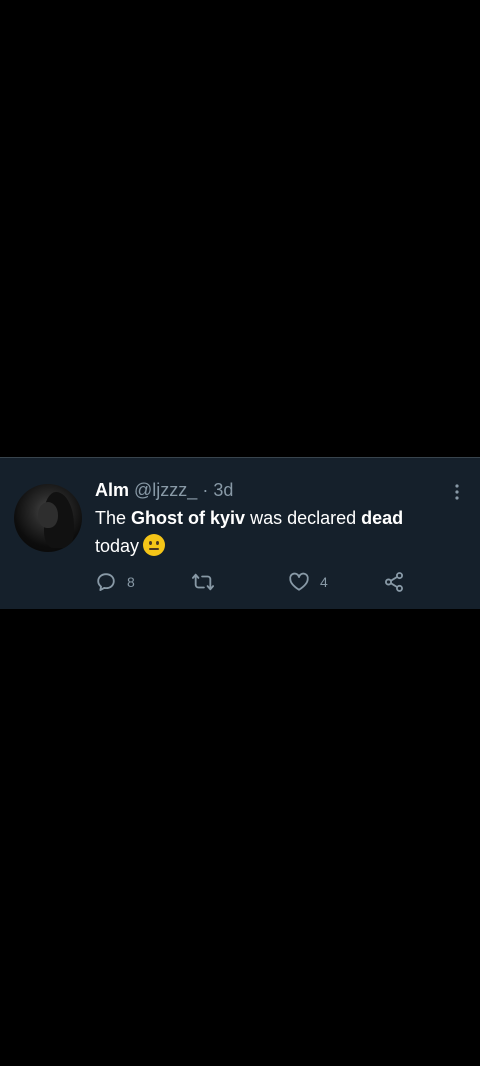 The width and height of the screenshot is (480, 1066). I want to click on tweet-text-bold-ghost: Ghost of kyiv, so click(188, 518).